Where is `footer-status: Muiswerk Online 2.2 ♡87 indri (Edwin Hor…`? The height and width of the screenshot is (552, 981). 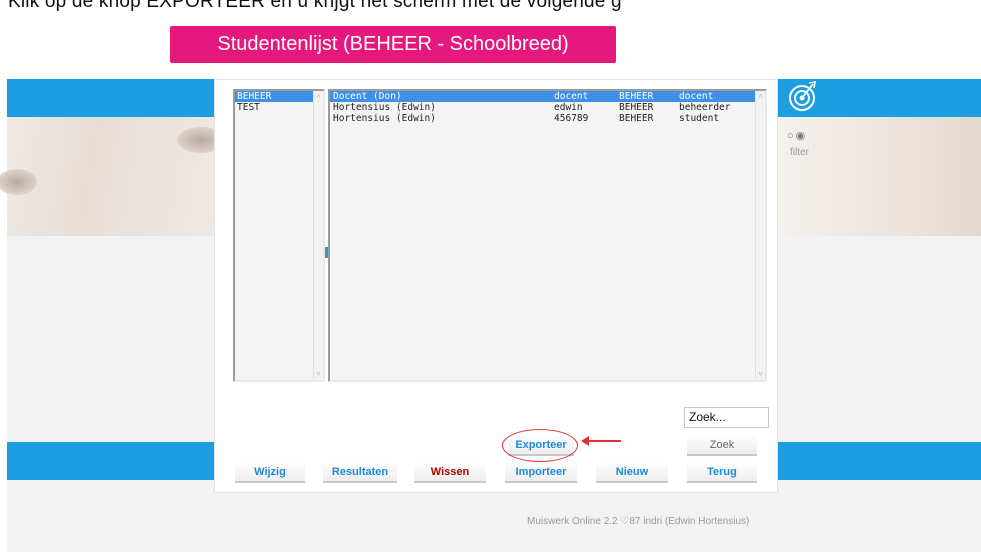 footer-status: Muiswerk Online 2.2 ♡87 indri (Edwin Hor… is located at coordinates (638, 521).